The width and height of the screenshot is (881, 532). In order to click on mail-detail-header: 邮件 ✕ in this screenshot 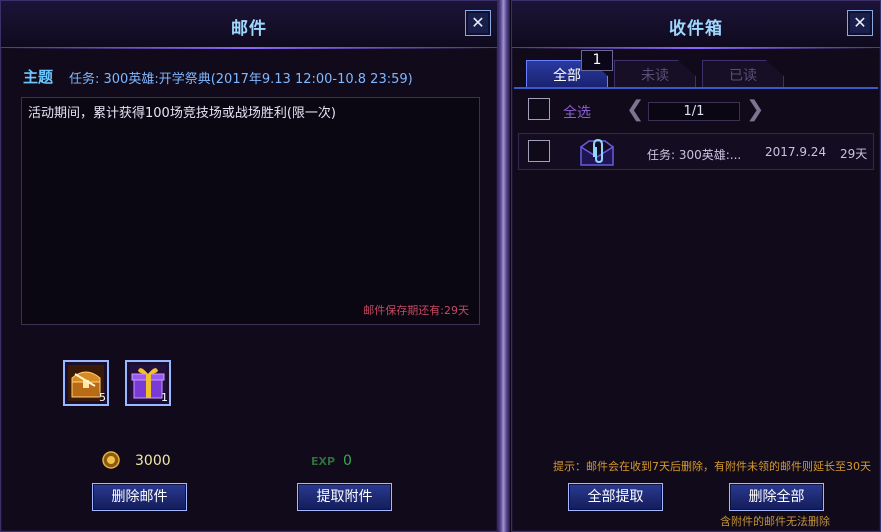, I will do `click(249, 25)`.